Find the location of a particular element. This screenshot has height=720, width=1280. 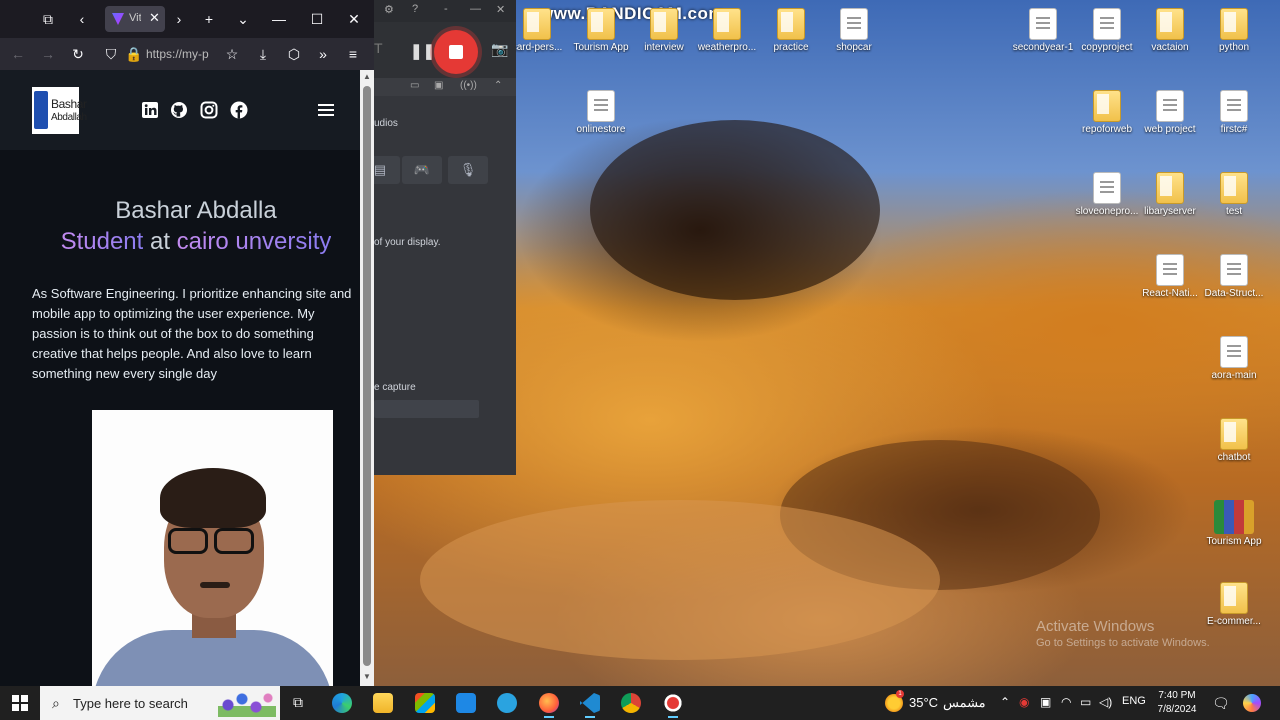

notifications-icon: 🗨 is located at coordinates (1221, 703).